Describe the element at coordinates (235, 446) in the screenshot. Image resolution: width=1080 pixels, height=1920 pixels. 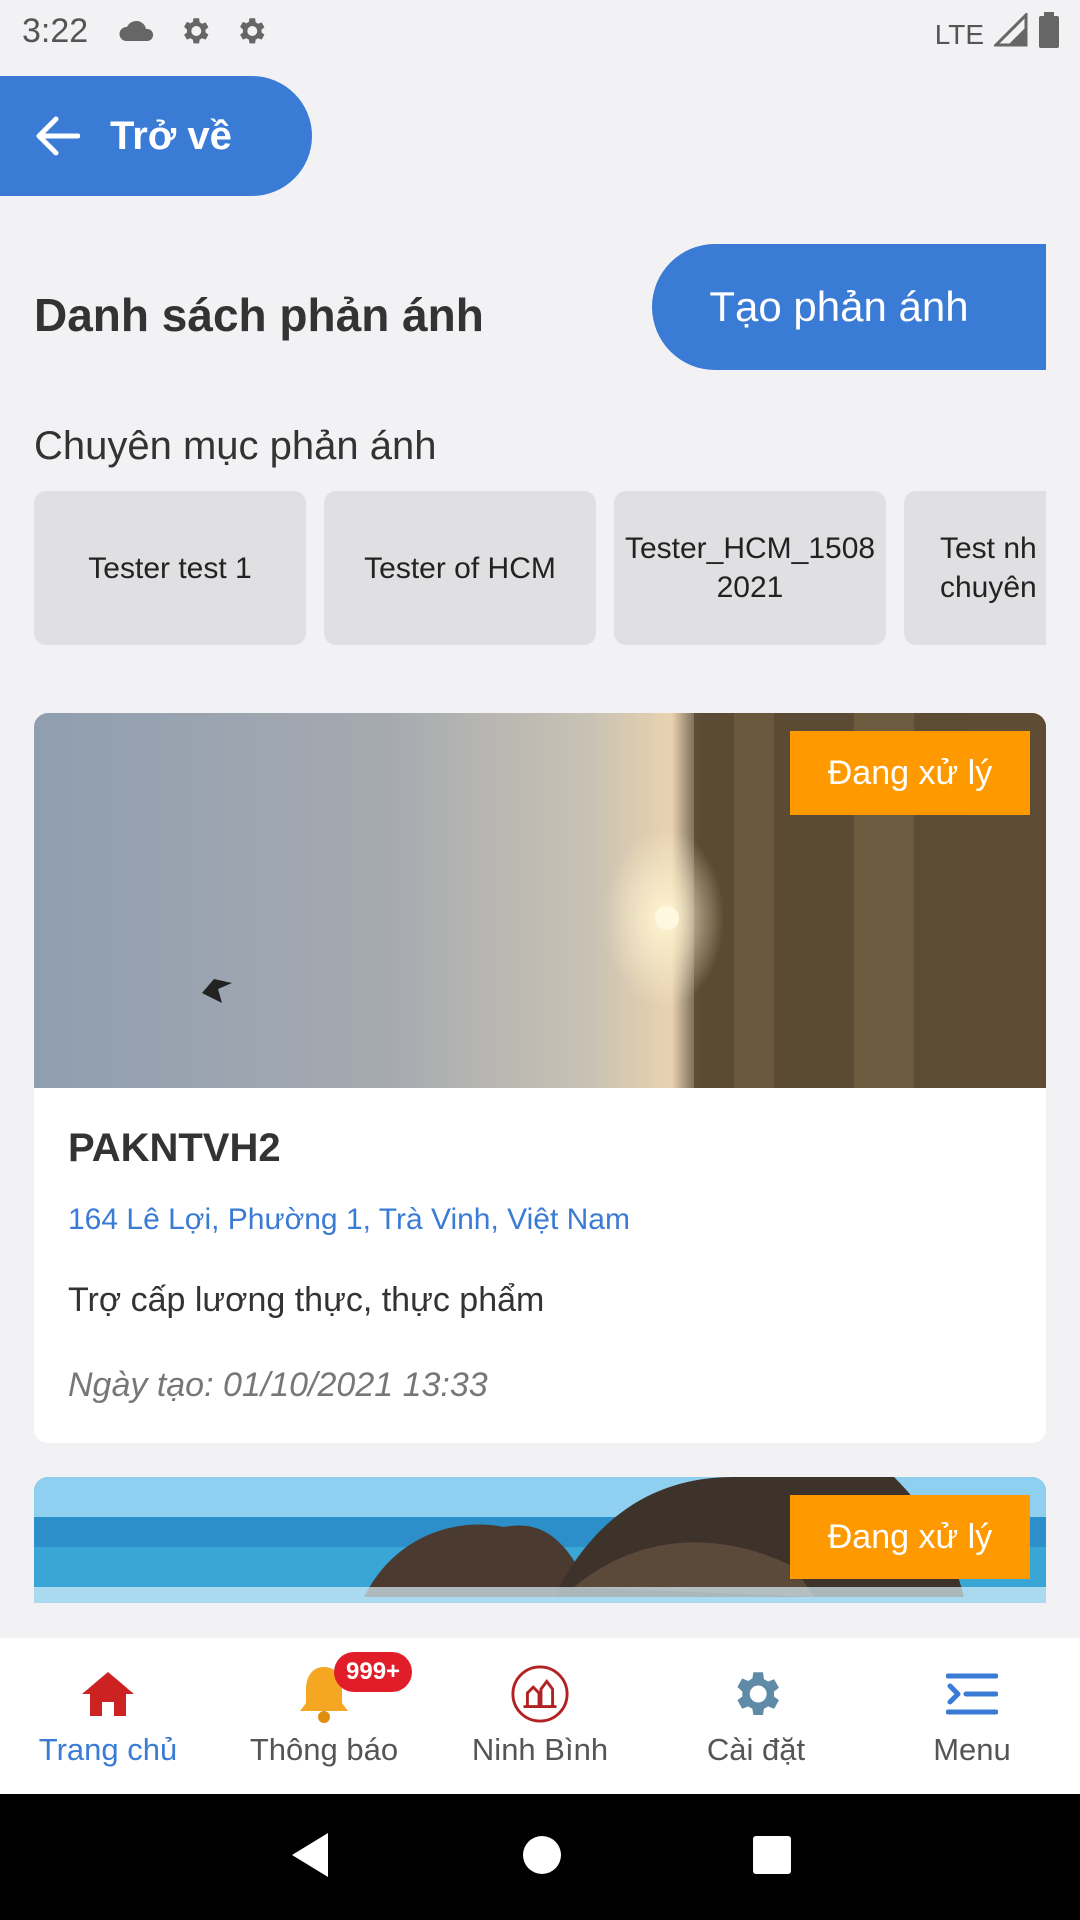
I see `category-section-label: Chuyên mục phản ánh` at that location.